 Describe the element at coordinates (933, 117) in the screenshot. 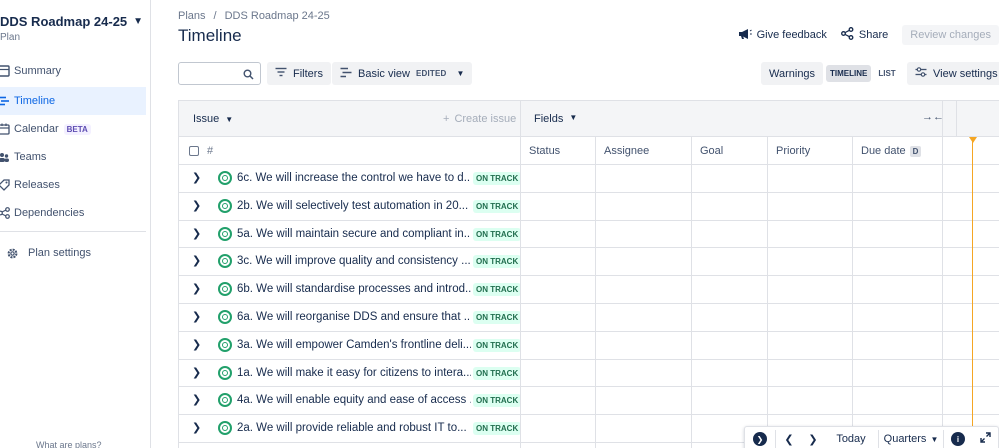

I see `collapse-fields-icon: →←` at that location.